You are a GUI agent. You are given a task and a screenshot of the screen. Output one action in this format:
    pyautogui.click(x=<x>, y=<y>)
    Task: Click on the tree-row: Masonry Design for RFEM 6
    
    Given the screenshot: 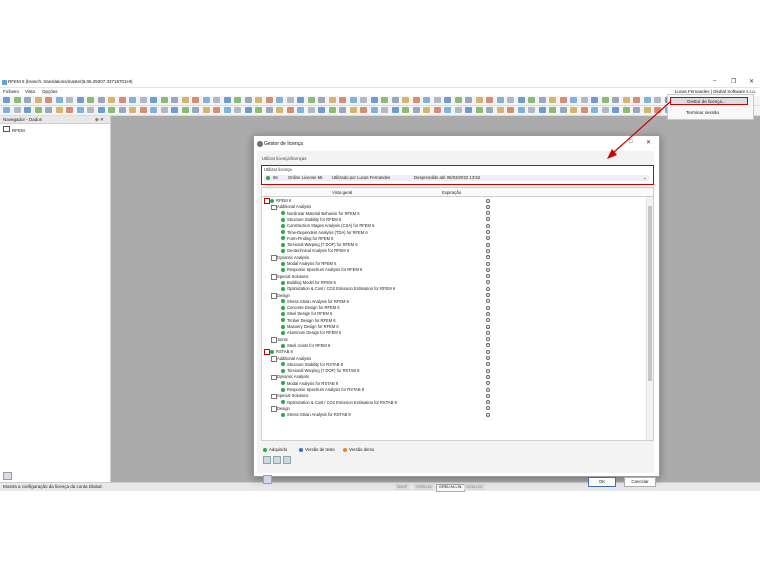 What is the action you would take?
    pyautogui.click(x=452, y=326)
    